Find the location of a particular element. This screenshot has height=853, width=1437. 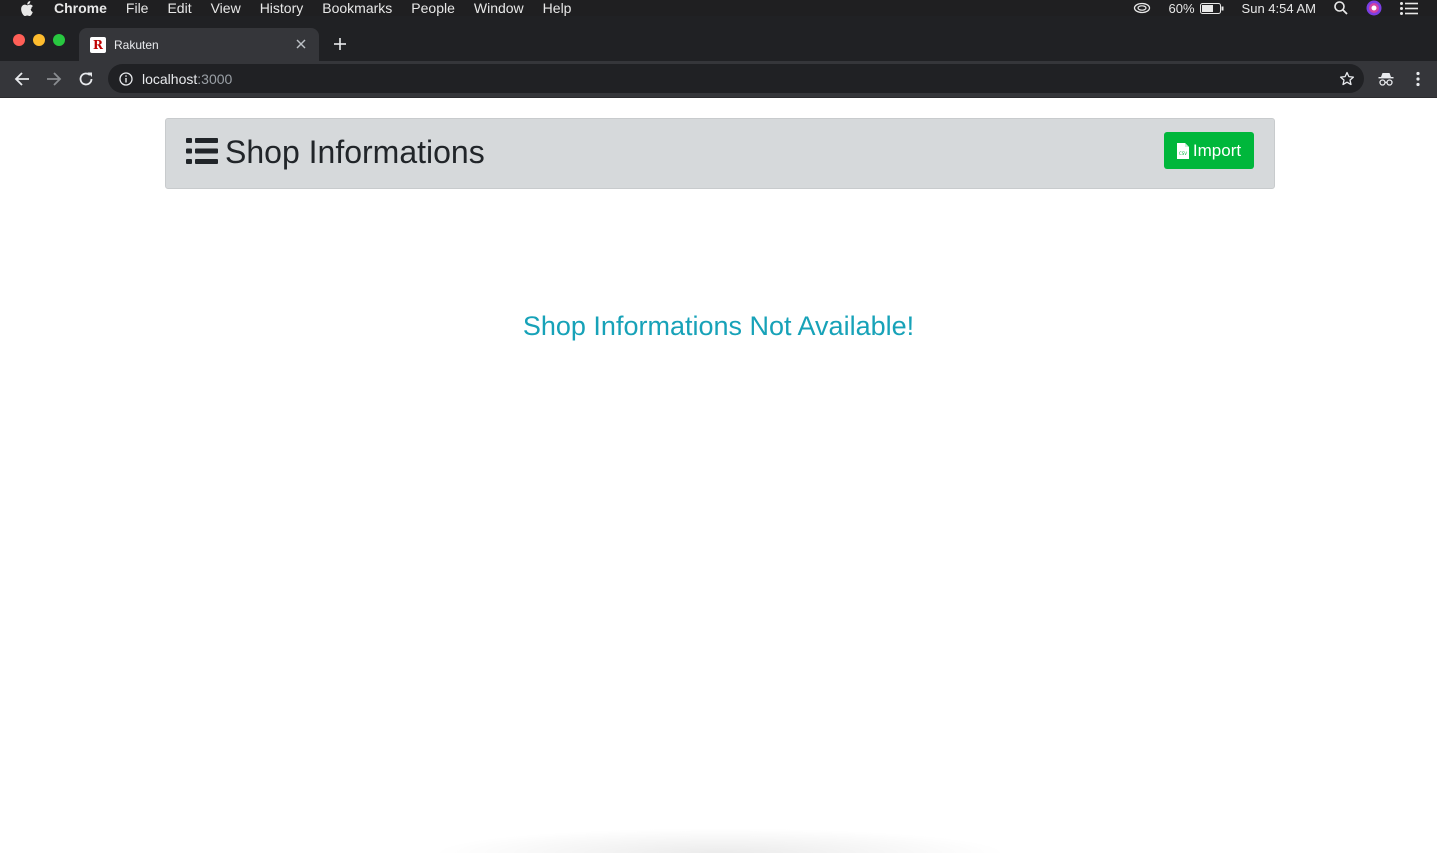

menu-help: Help is located at coordinates (557, 8).